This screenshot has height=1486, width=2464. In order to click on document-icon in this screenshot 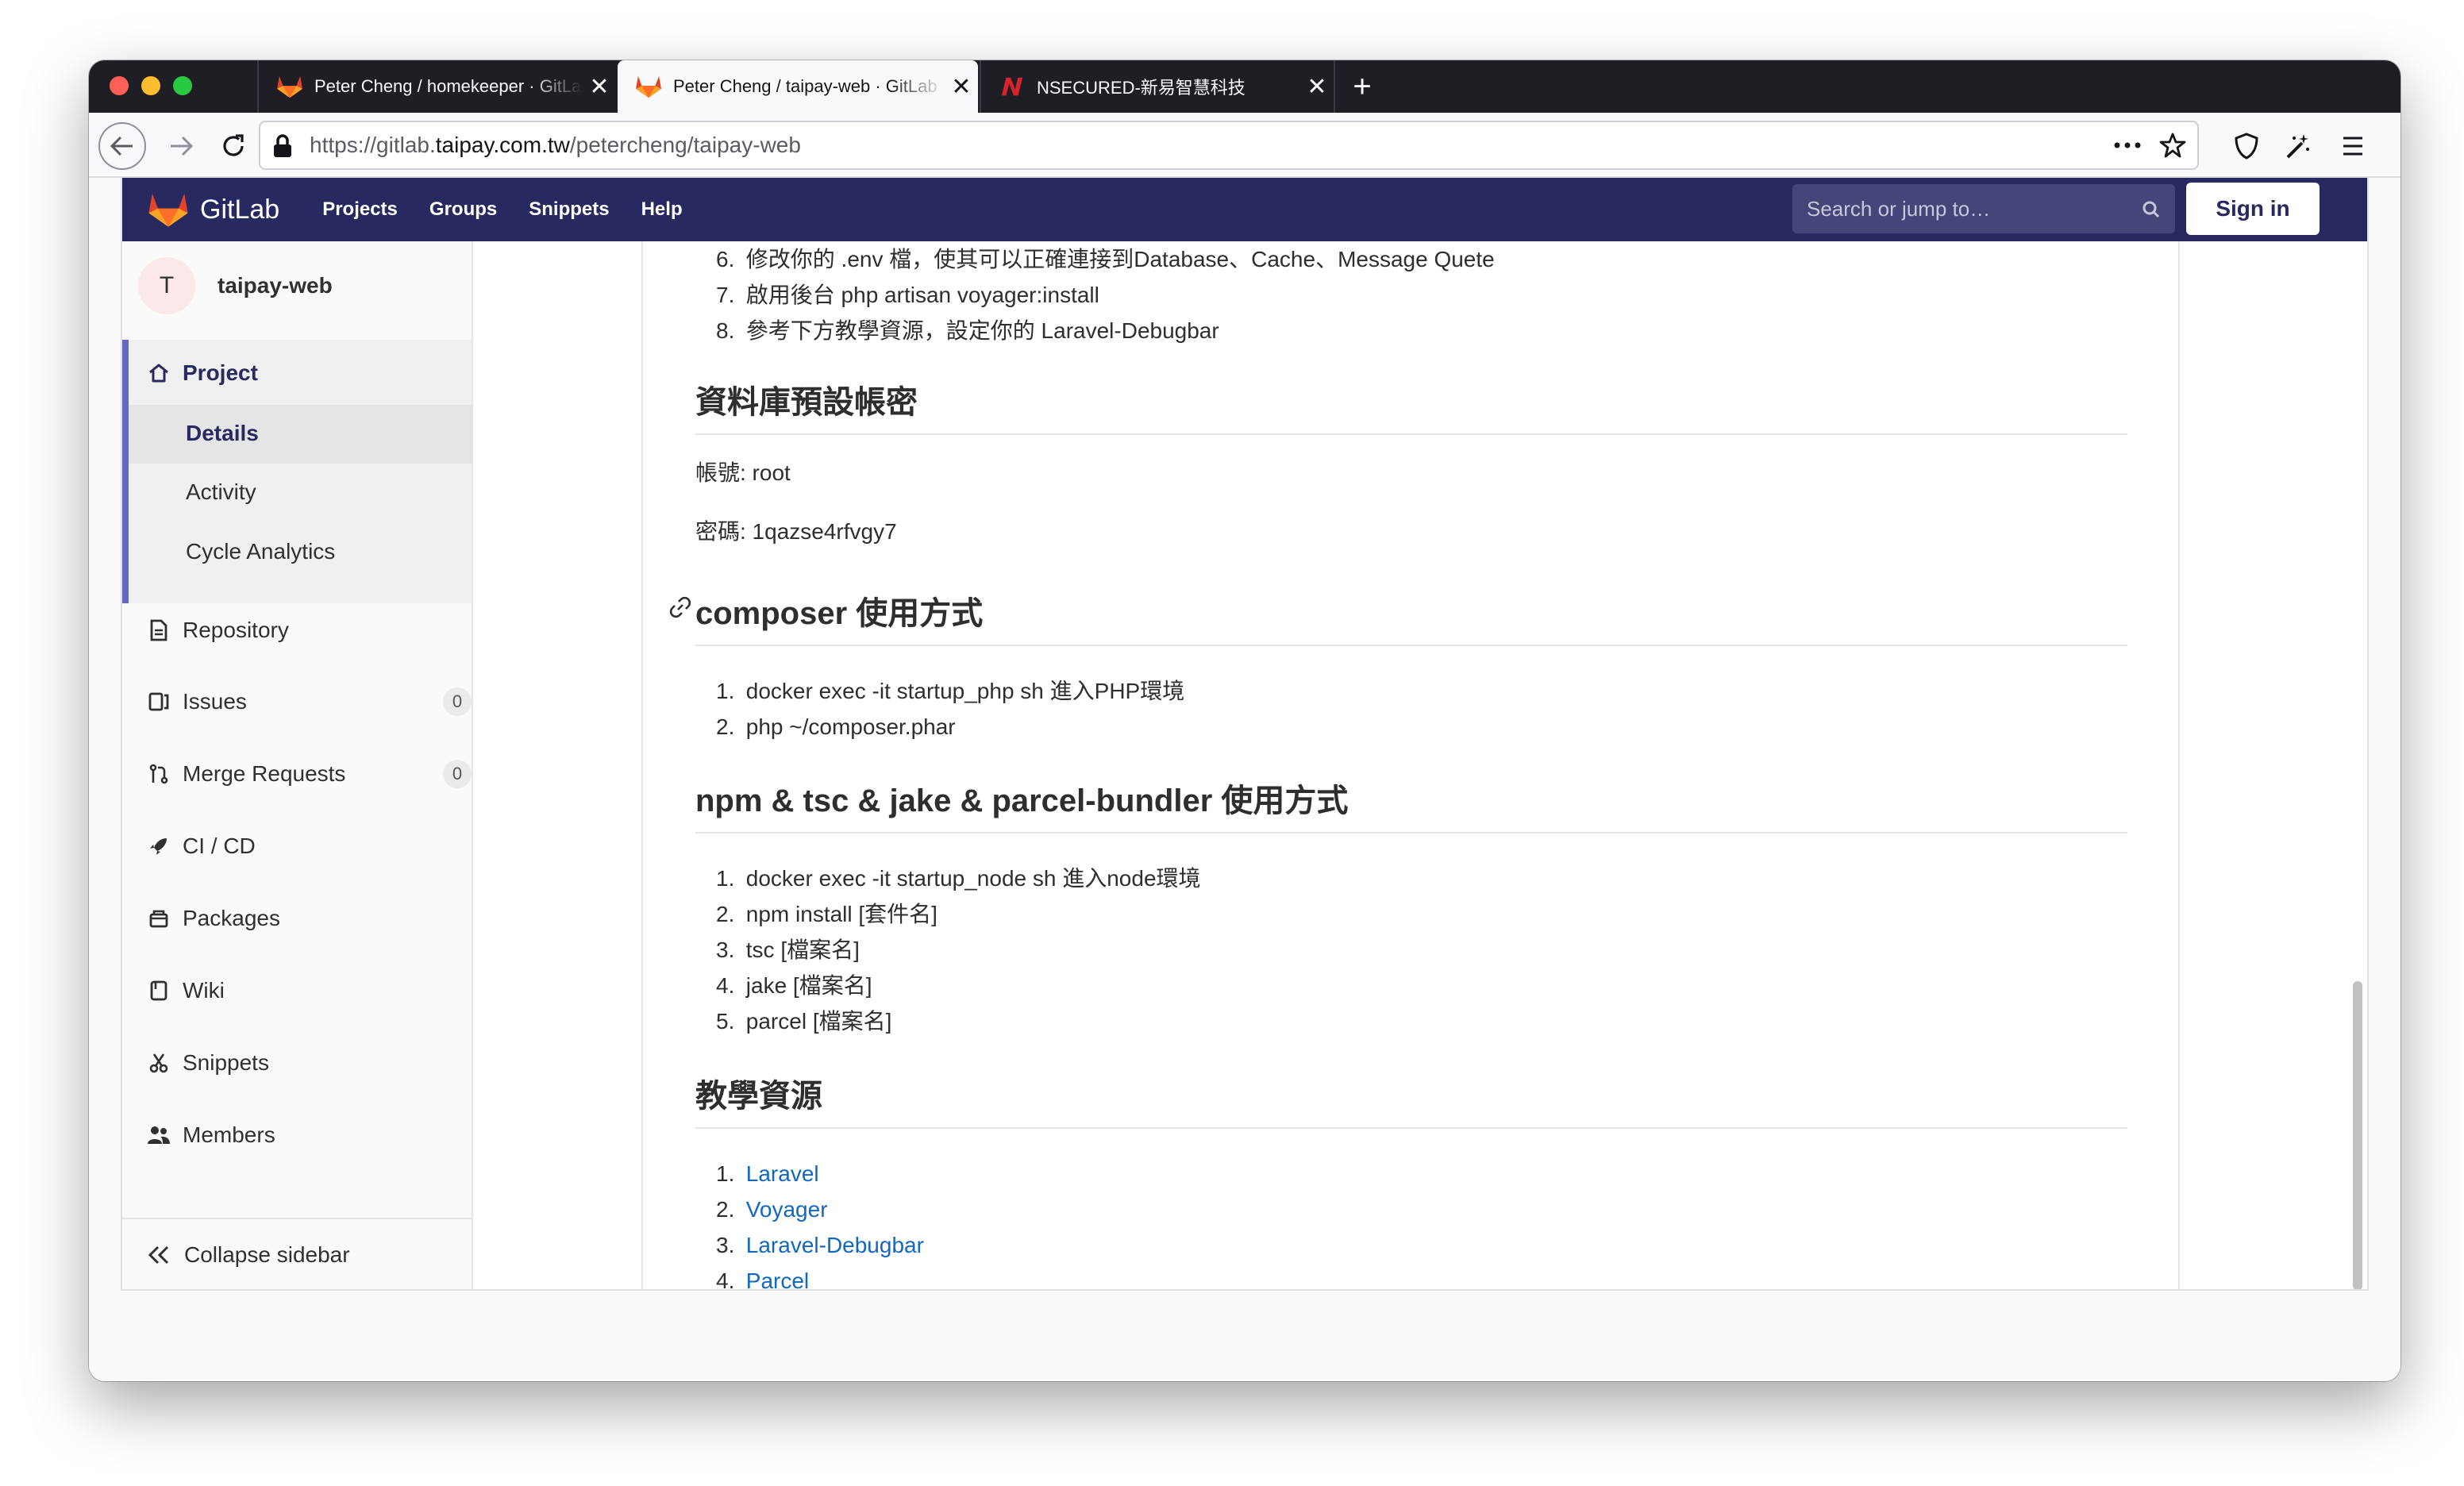, I will do `click(158, 630)`.